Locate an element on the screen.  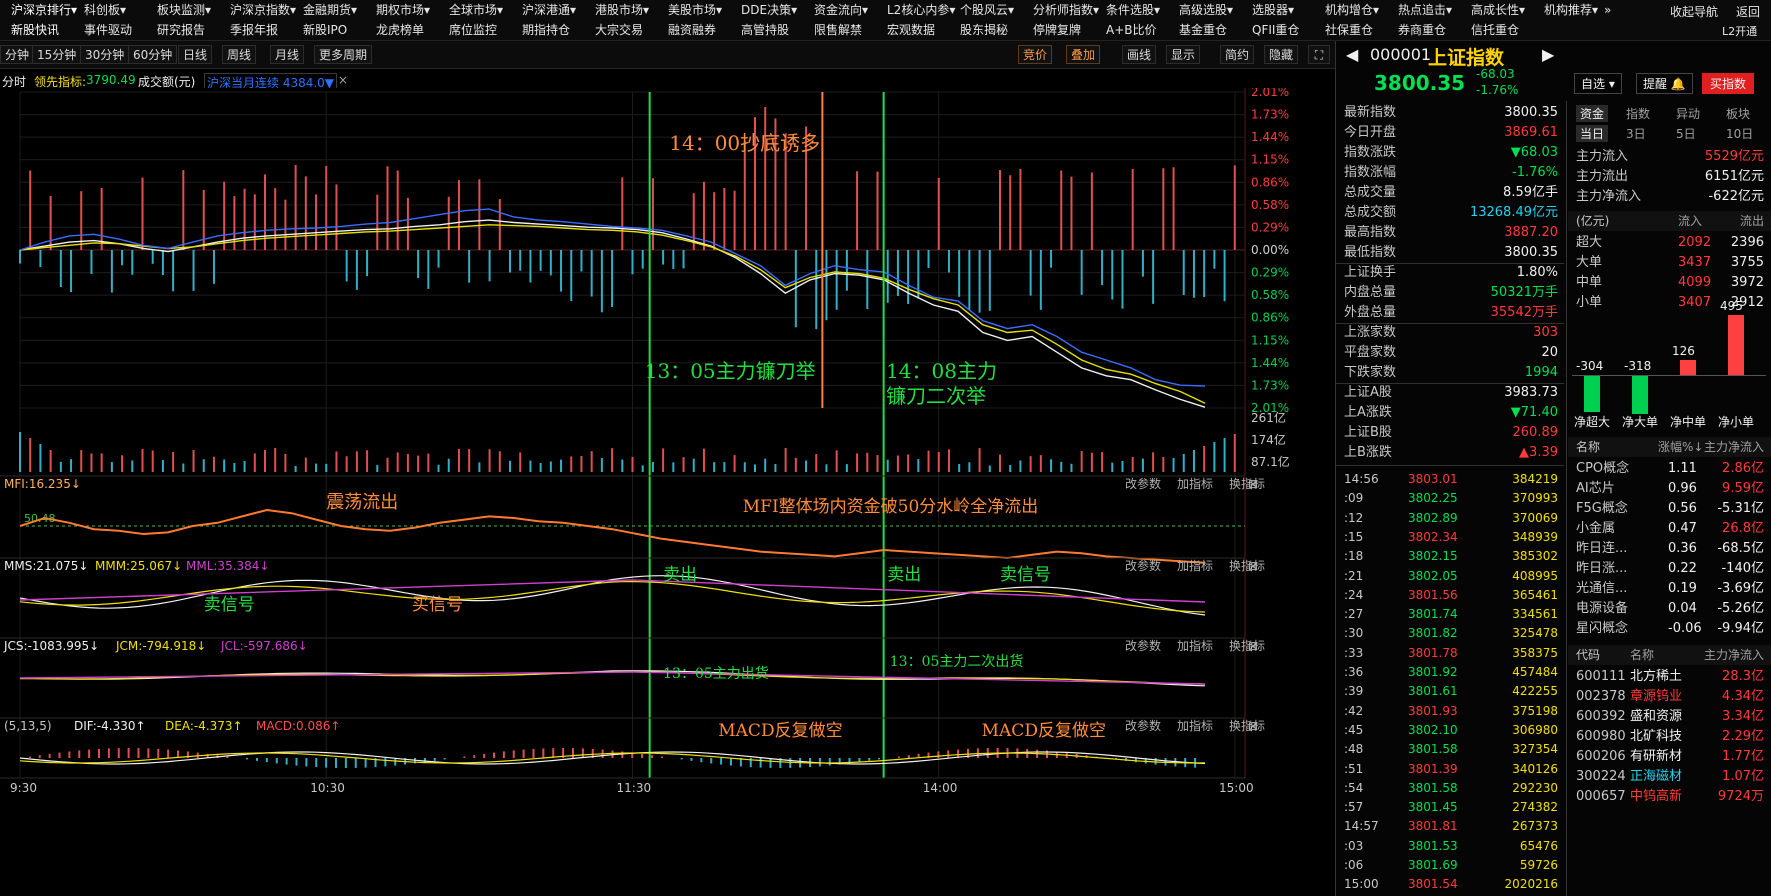
l2-open-link: L2开通 is located at coordinates (1739, 31).